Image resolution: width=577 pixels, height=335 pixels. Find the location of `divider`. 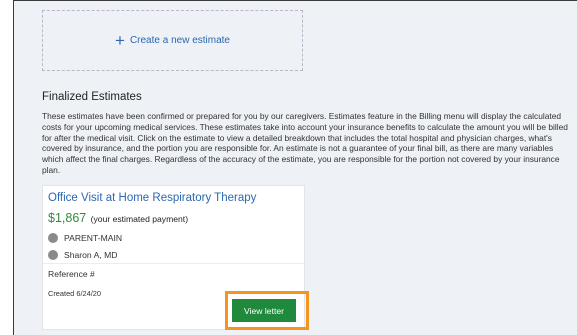

divider is located at coordinates (173, 263).